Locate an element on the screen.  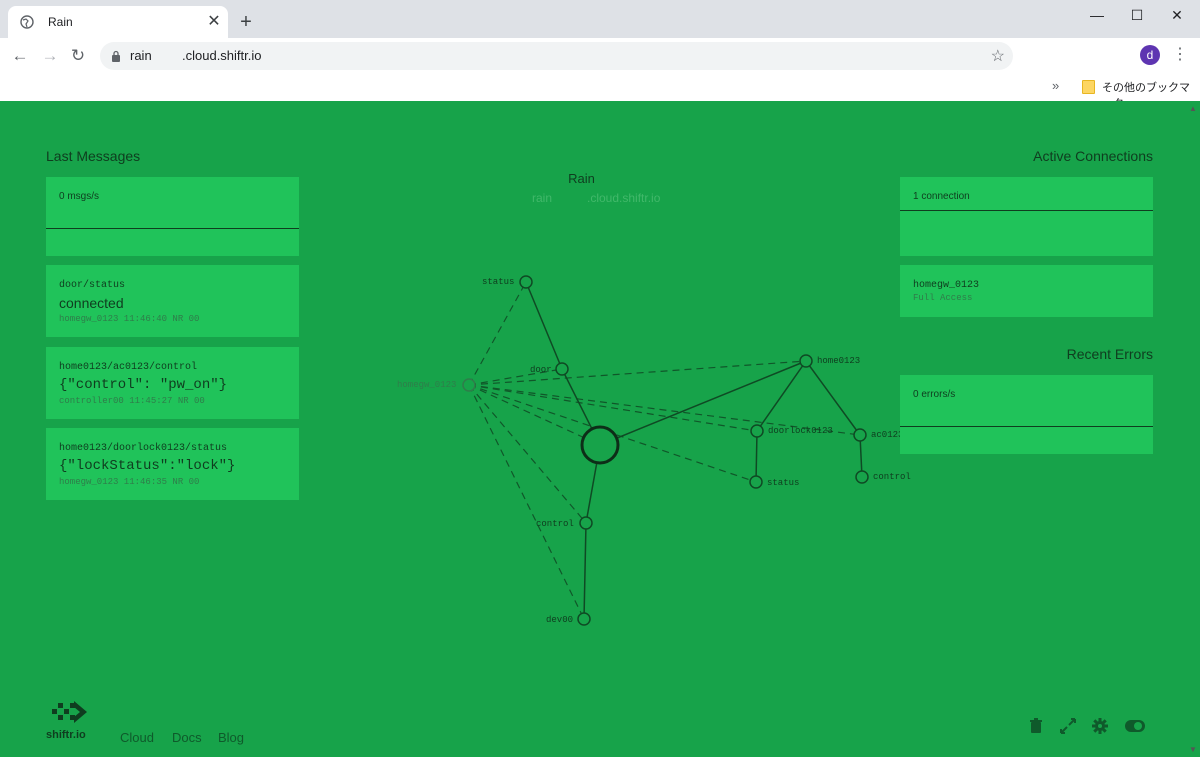
bookmarks-bar: » その他のブックマーク is located at coordinates (600, 92).